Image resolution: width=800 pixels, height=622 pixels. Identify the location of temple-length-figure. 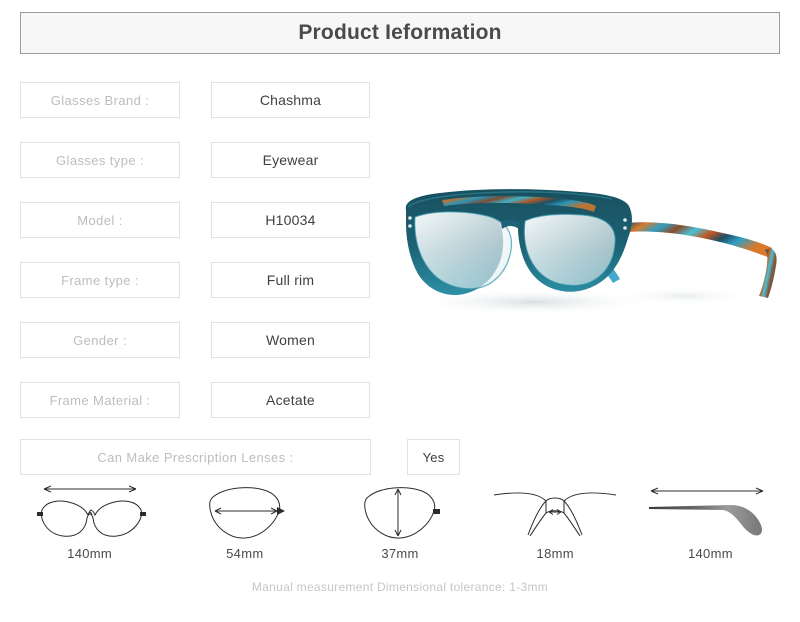
(710, 511).